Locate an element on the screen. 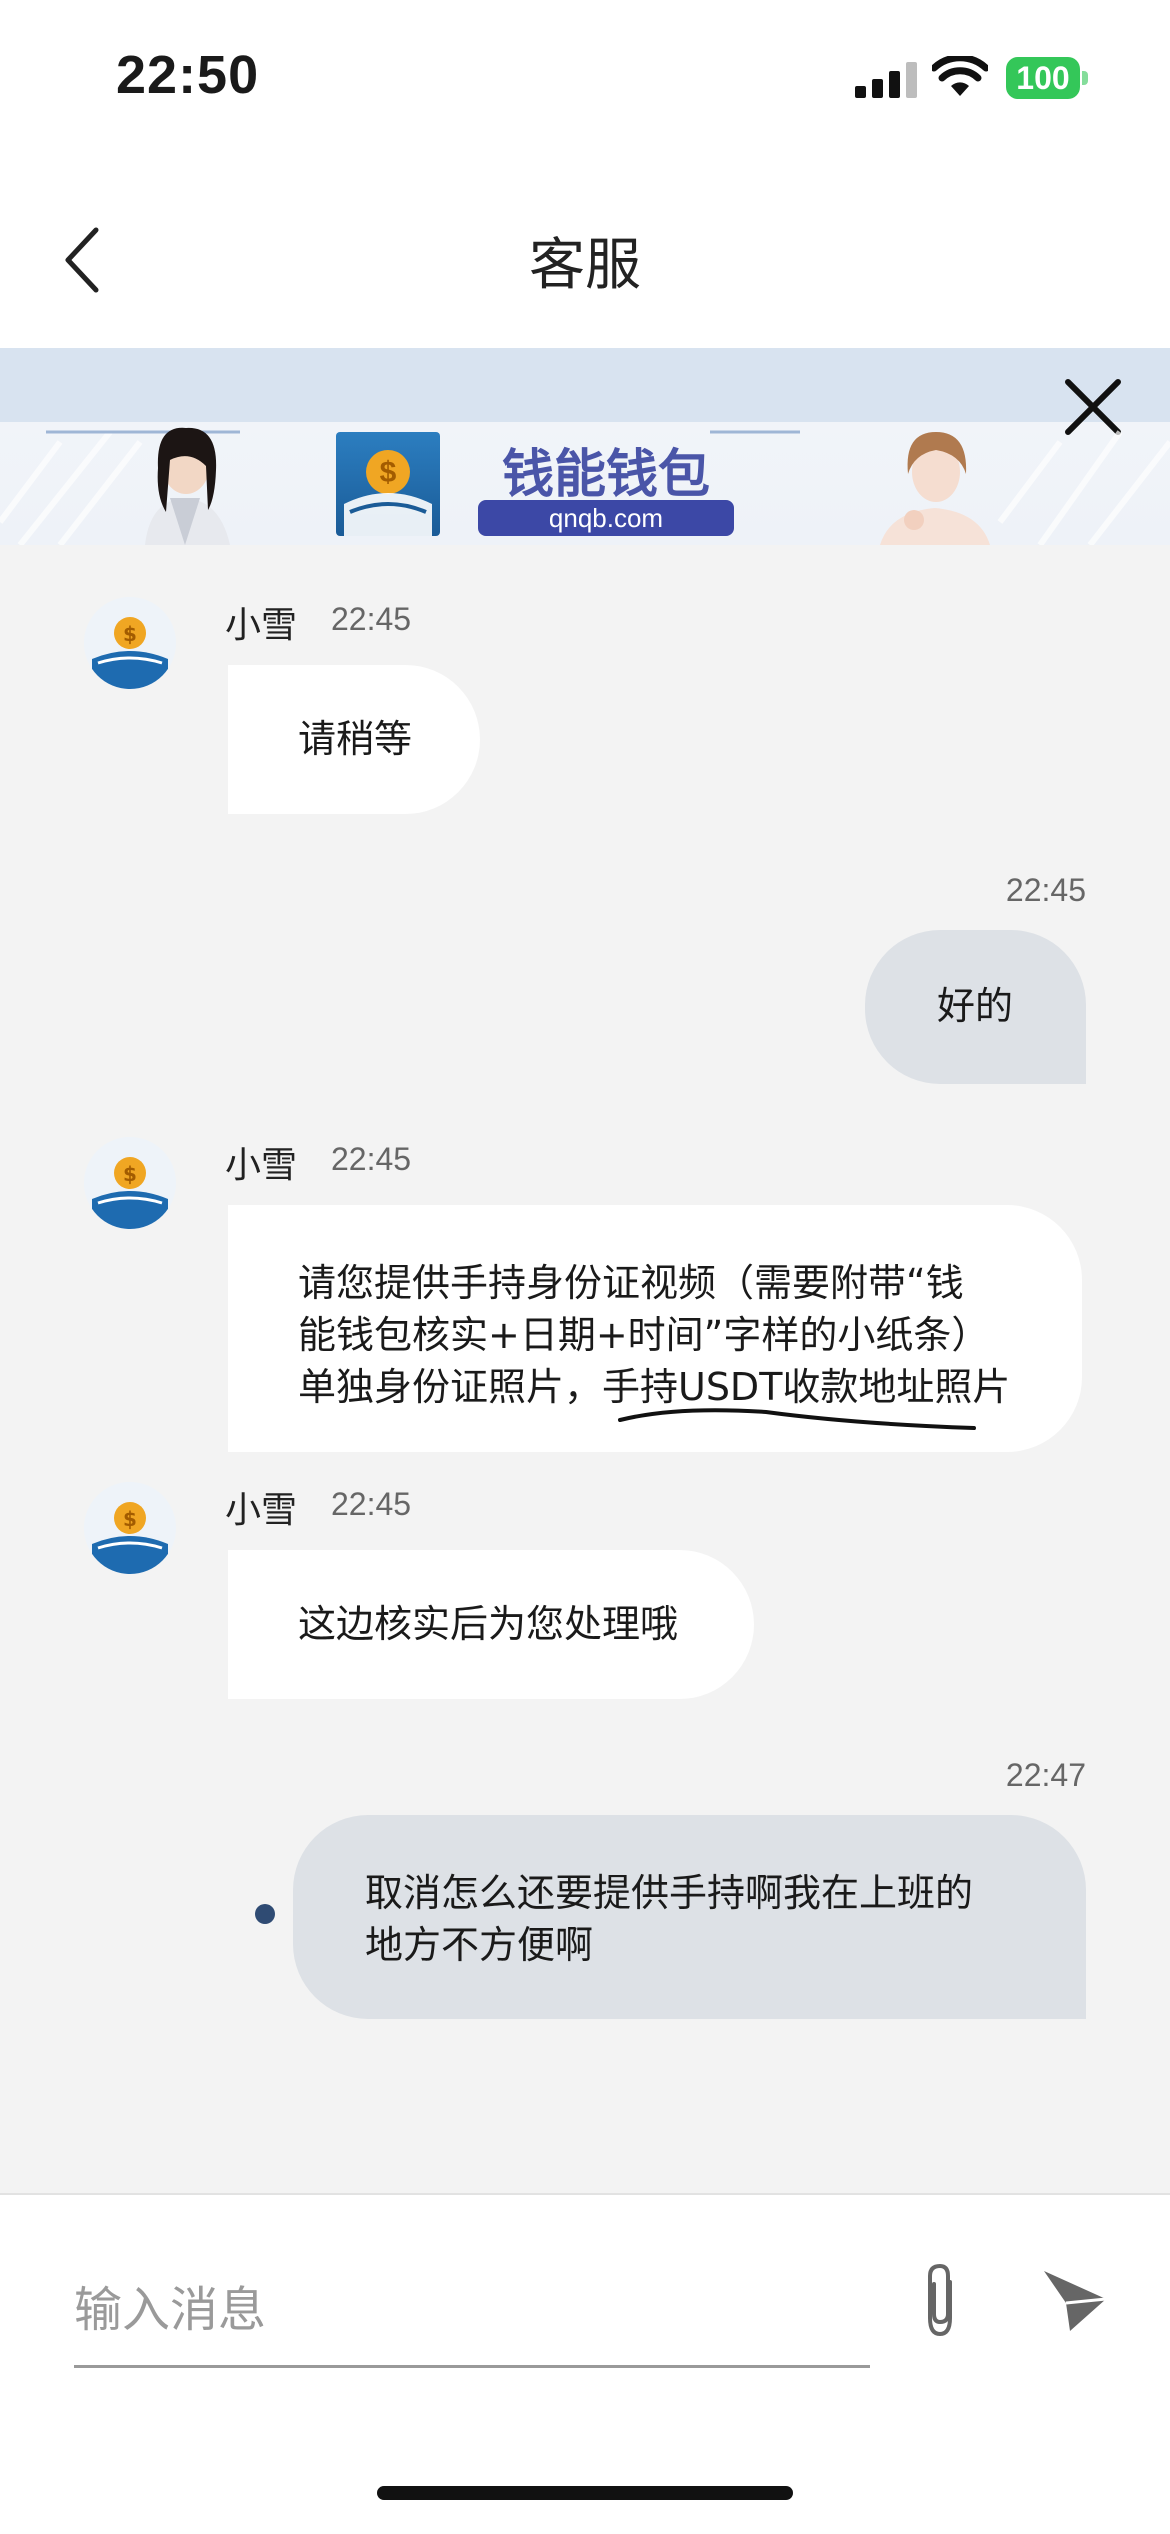 The image size is (1170, 2534). banner-url: qnqb.com is located at coordinates (606, 518).